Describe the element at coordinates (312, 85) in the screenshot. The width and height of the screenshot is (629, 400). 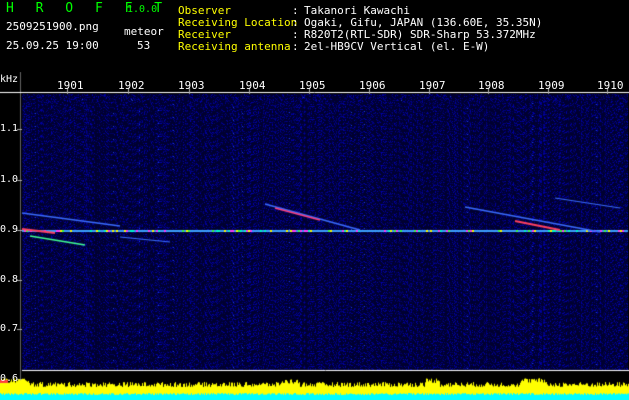
I see `x-tick-label: 1905` at that location.